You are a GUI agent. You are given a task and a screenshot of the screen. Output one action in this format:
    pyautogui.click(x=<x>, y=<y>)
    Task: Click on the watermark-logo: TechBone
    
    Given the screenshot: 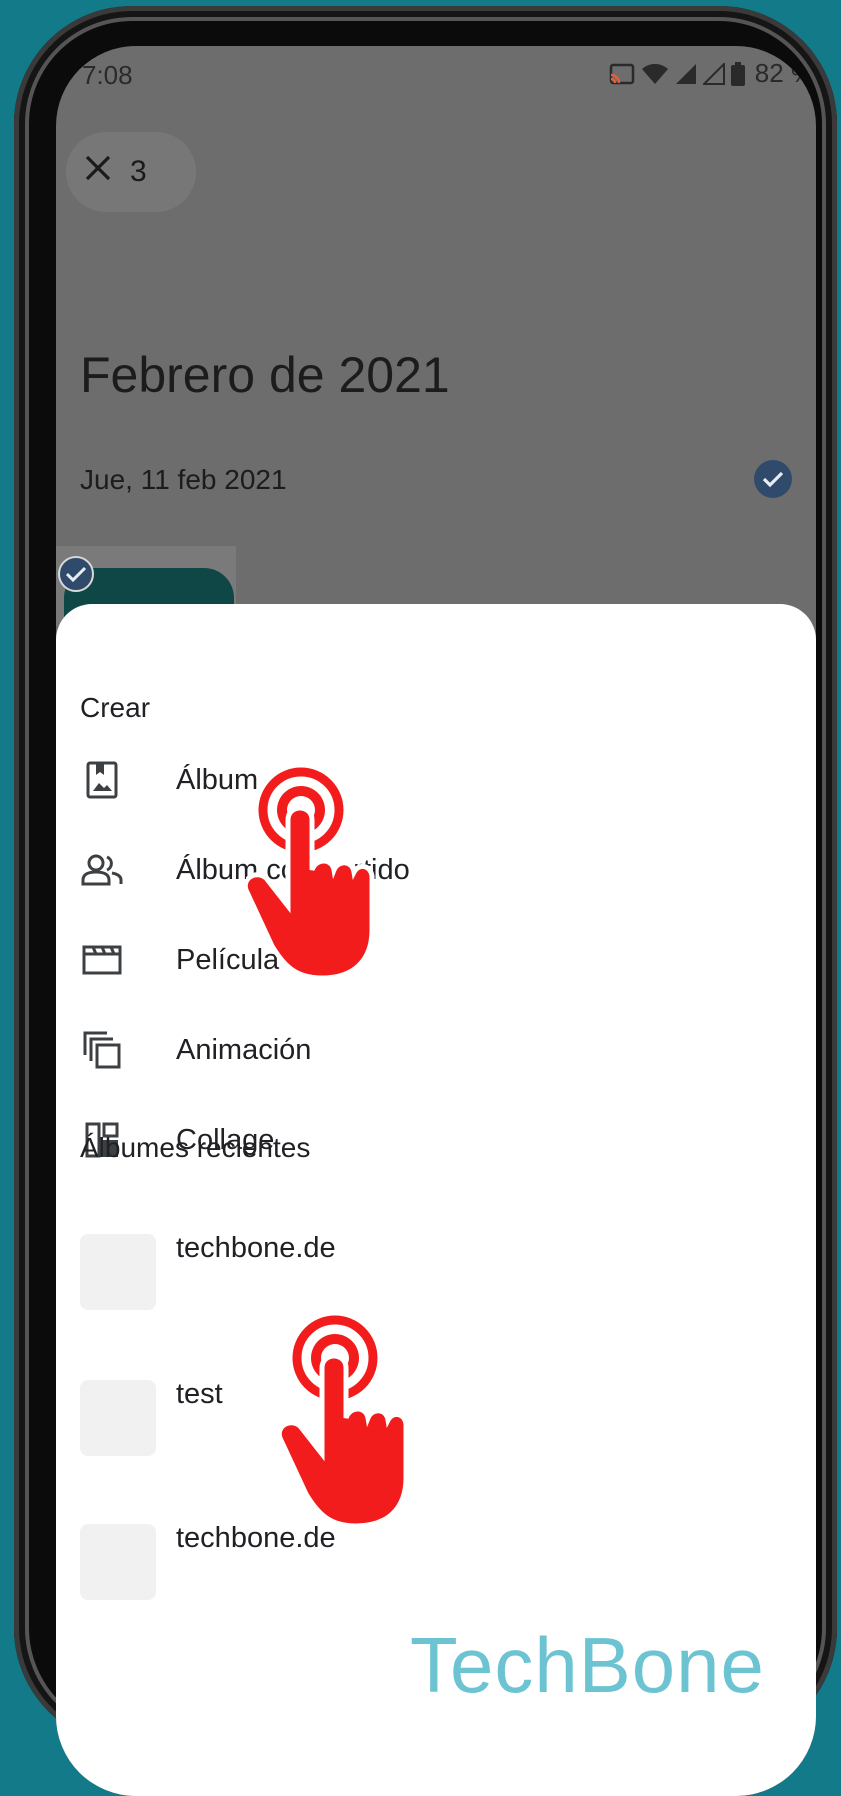 What is the action you would take?
    pyautogui.click(x=587, y=1665)
    